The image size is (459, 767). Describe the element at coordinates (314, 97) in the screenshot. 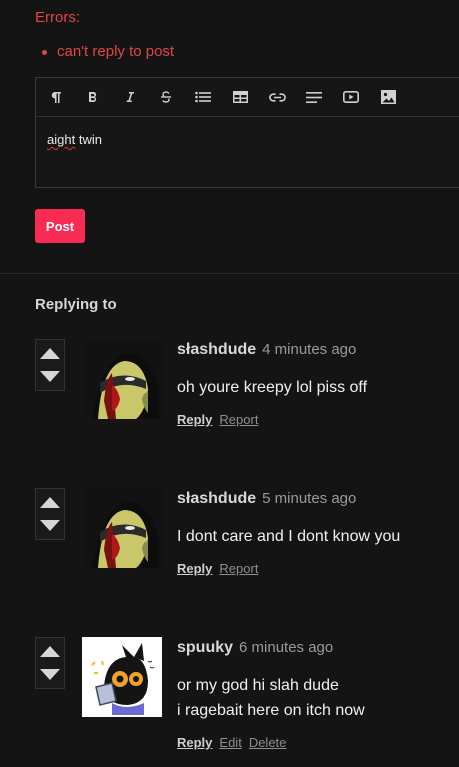

I see `align-icon` at that location.